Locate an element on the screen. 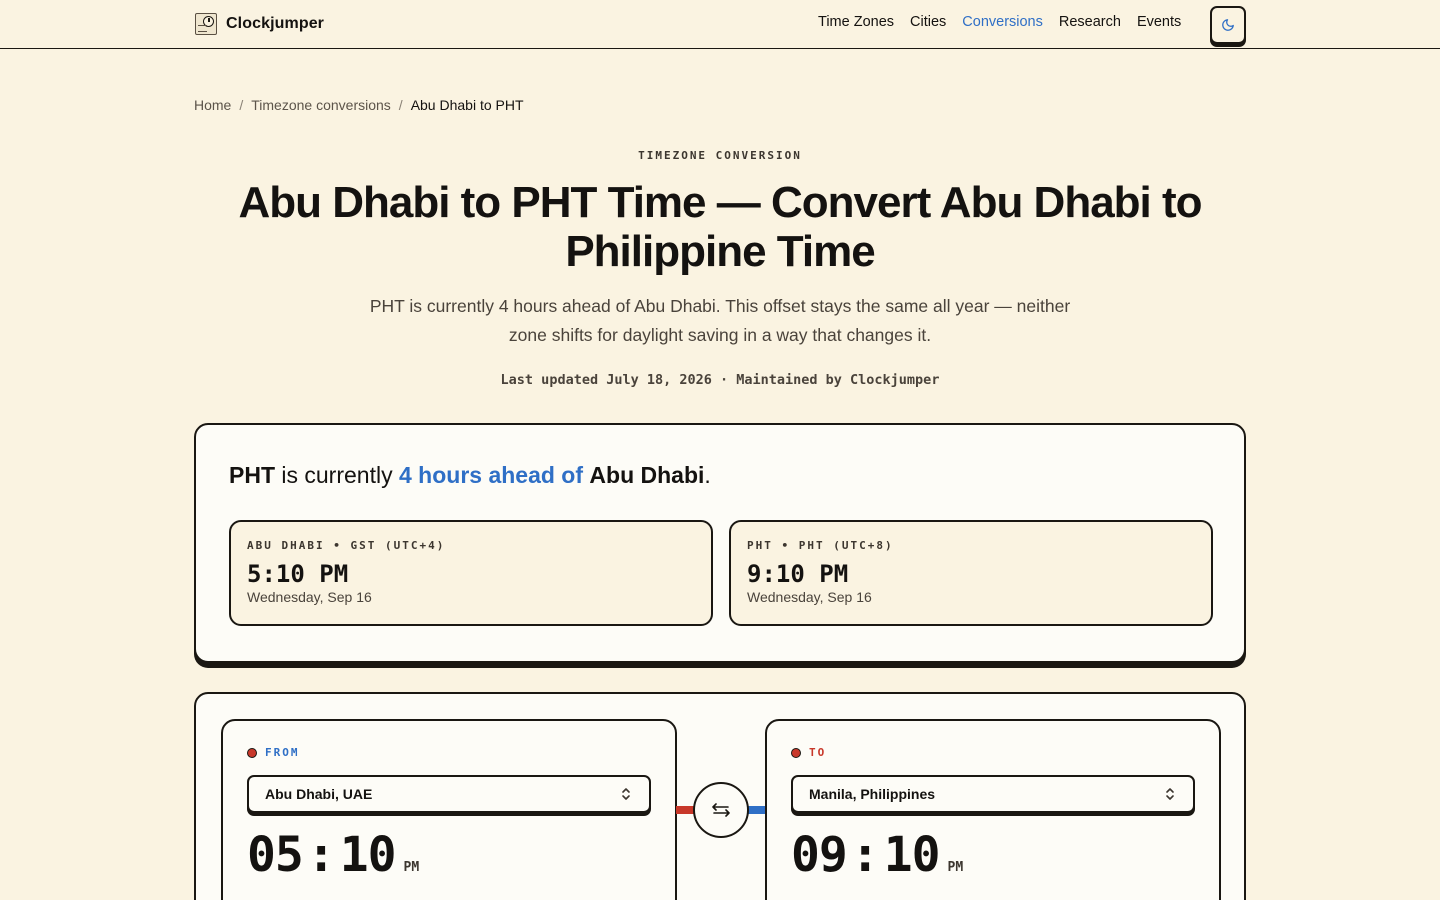  from-minute: 10 is located at coordinates (368, 855).